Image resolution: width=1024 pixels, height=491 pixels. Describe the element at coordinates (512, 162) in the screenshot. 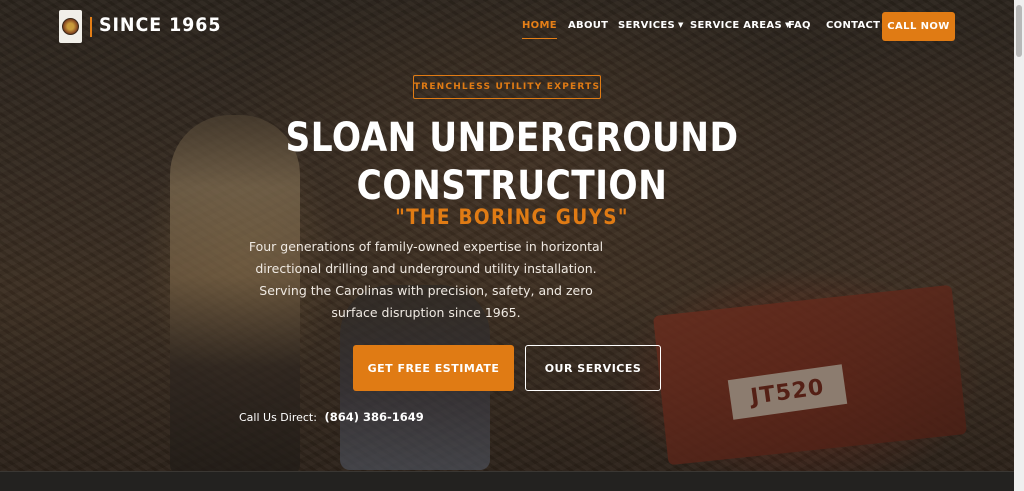

I see `hero-title: SLOAN UNDERGROUND CONSTRUCTION` at that location.